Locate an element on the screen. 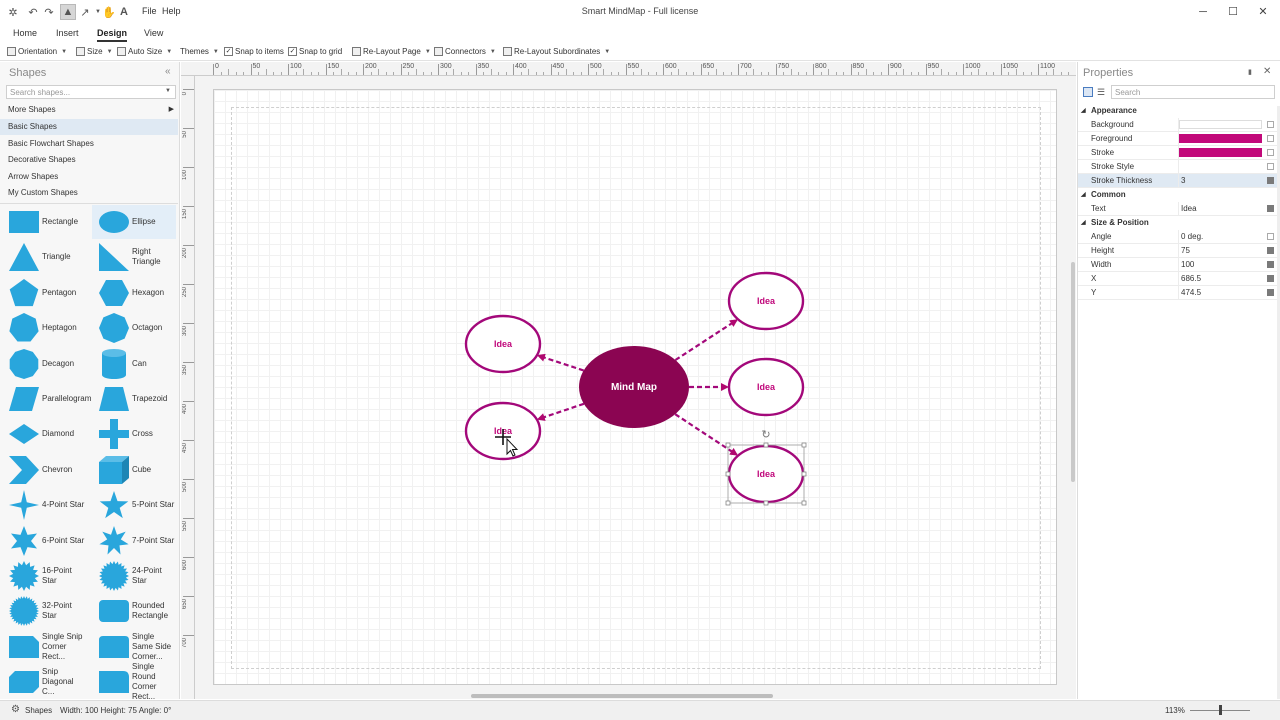  property-row: Stroke is located at coordinates (1179, 153).